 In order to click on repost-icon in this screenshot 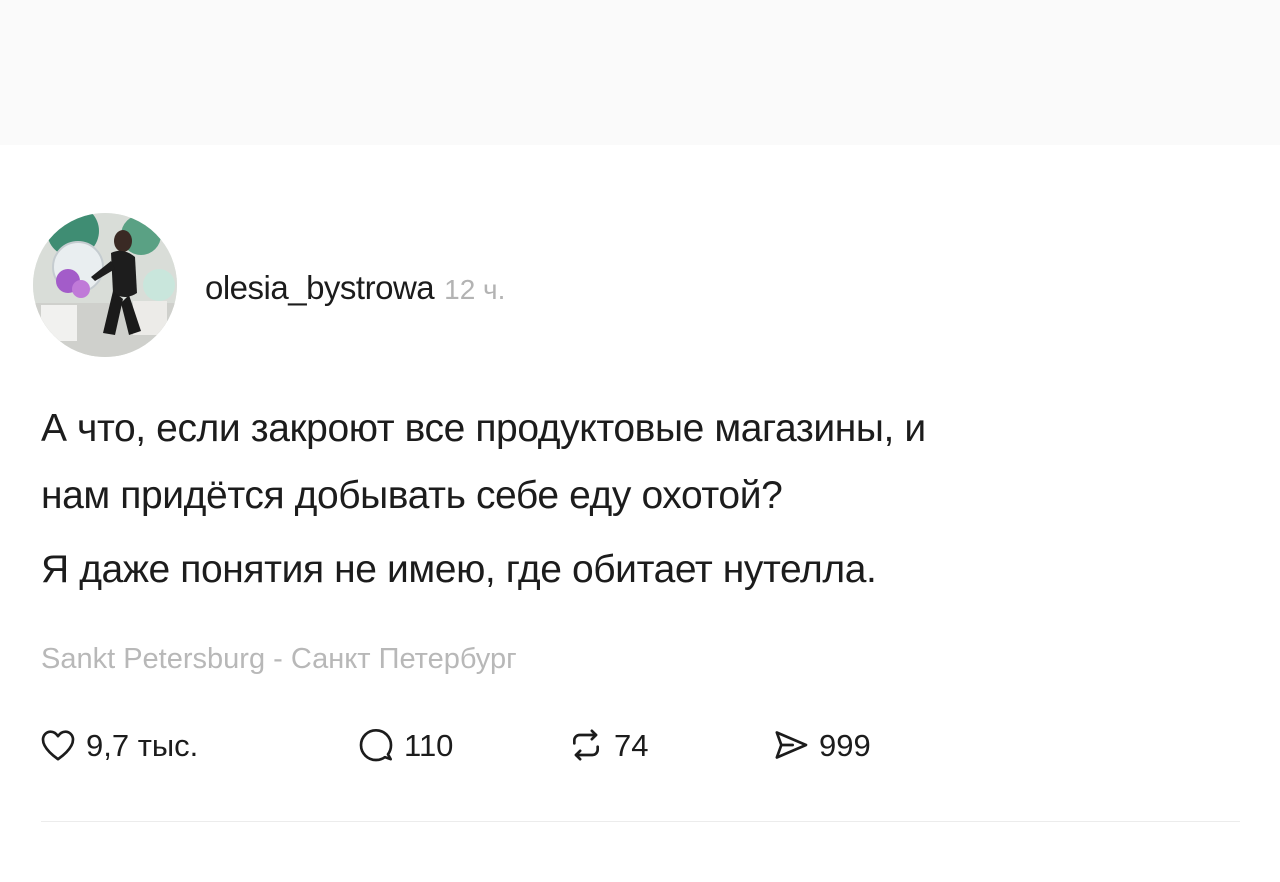, I will do `click(586, 745)`.